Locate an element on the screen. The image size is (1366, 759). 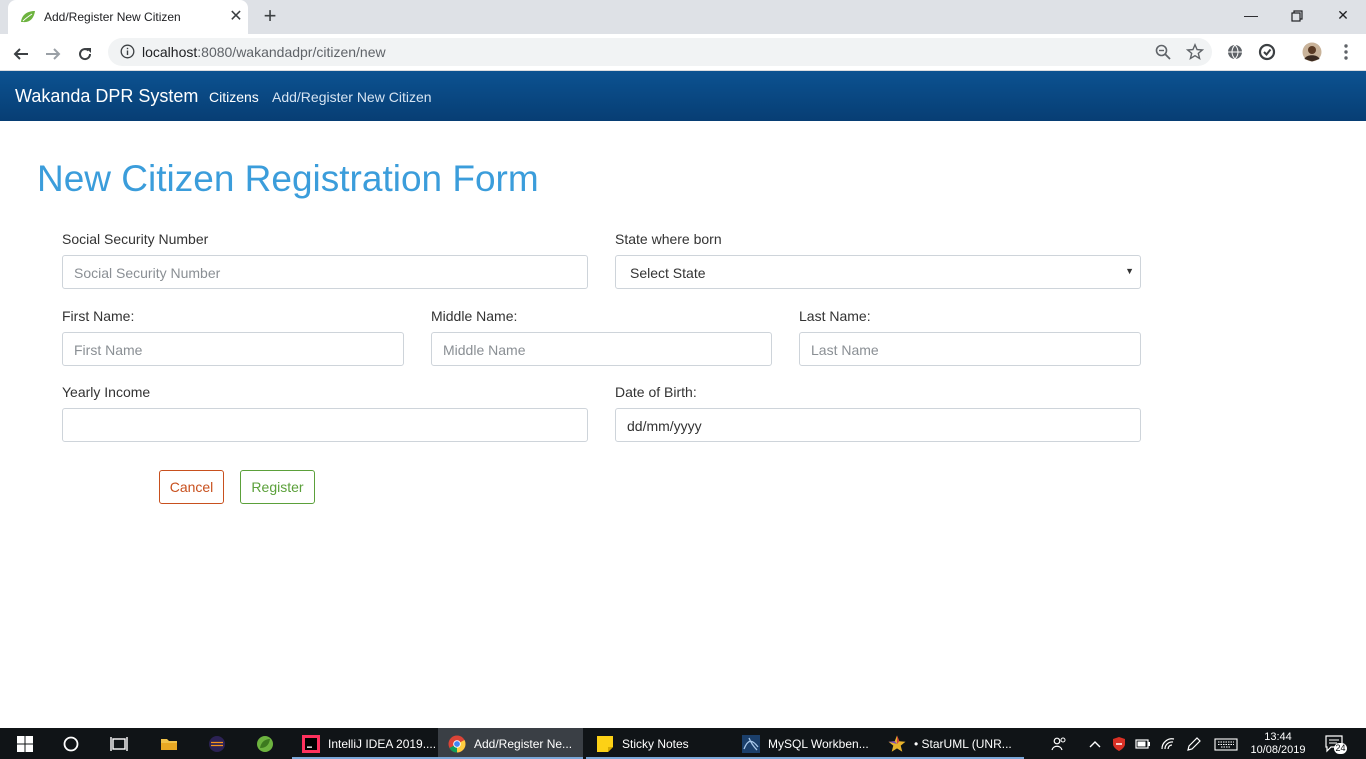
browser-tab: Add/Register New Citizen ✕ is located at coordinates (128, 17).